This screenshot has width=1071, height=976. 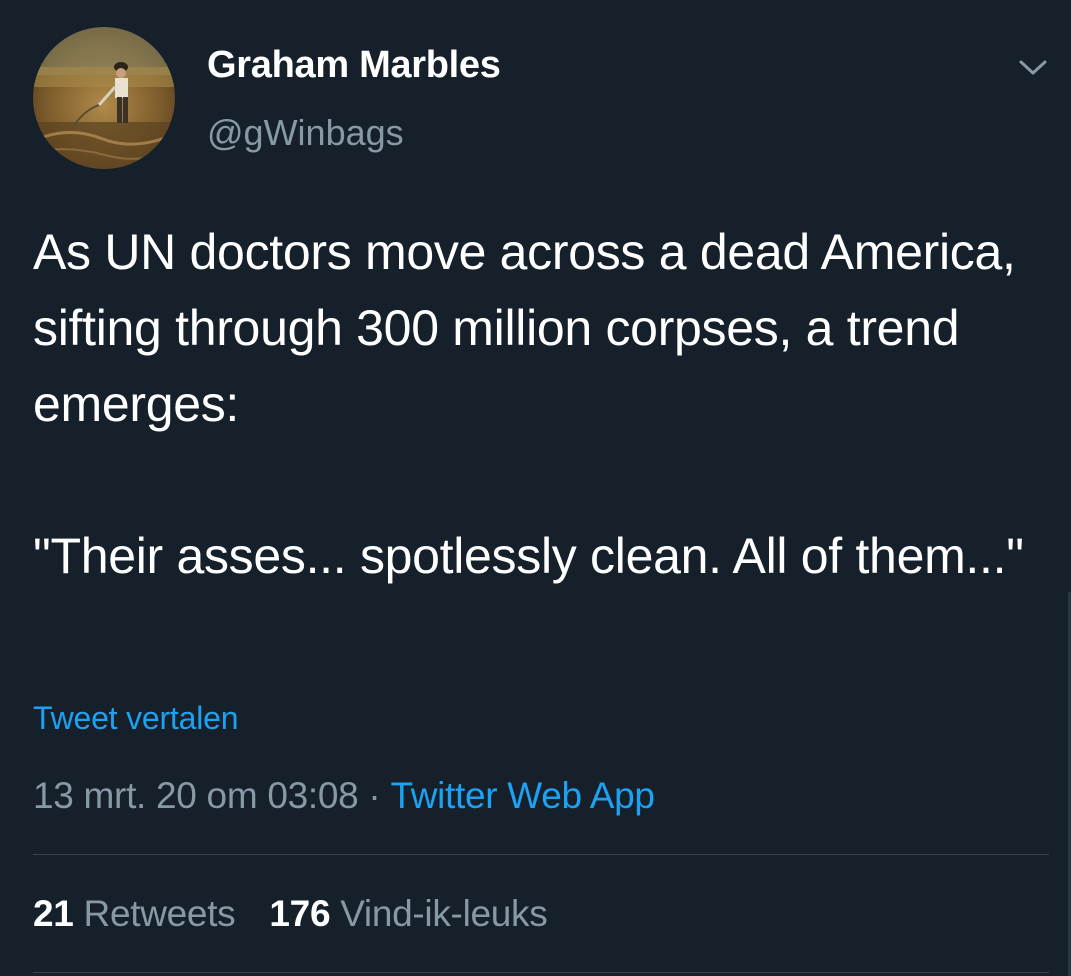 I want to click on translate-tweet-link: Tweet vertalen, so click(x=136, y=718).